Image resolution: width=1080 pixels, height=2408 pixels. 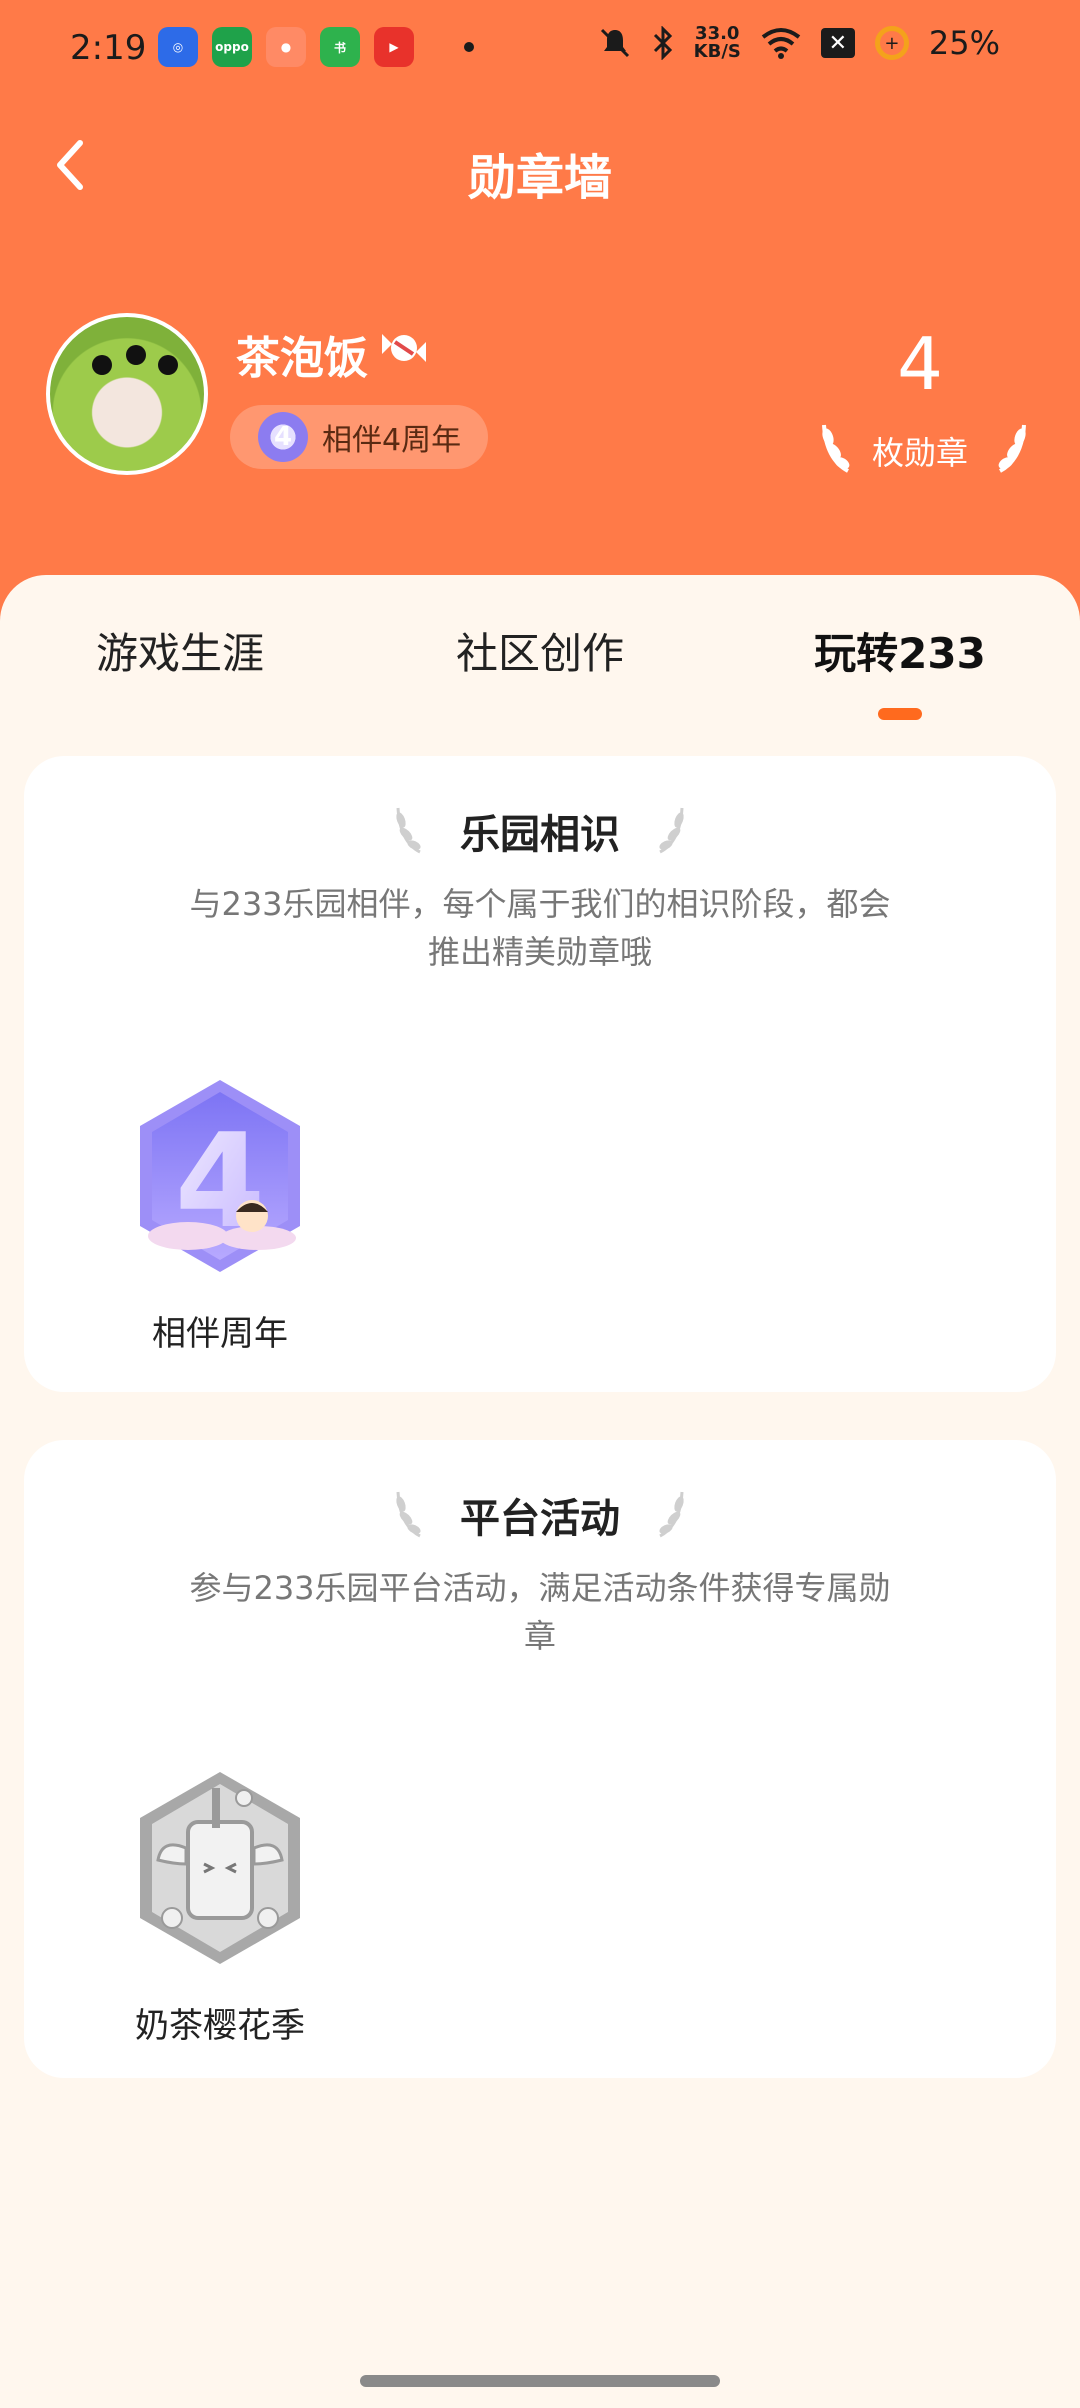 I want to click on more-notifications-icon, so click(x=469, y=47).